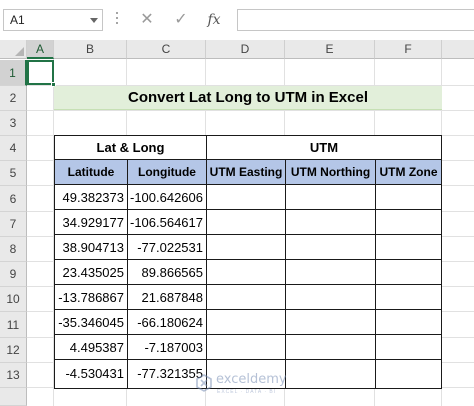 This screenshot has height=406, width=474. What do you see at coordinates (91, 247) in the screenshot?
I see `table-cell-latitude: 38.904713` at bounding box center [91, 247].